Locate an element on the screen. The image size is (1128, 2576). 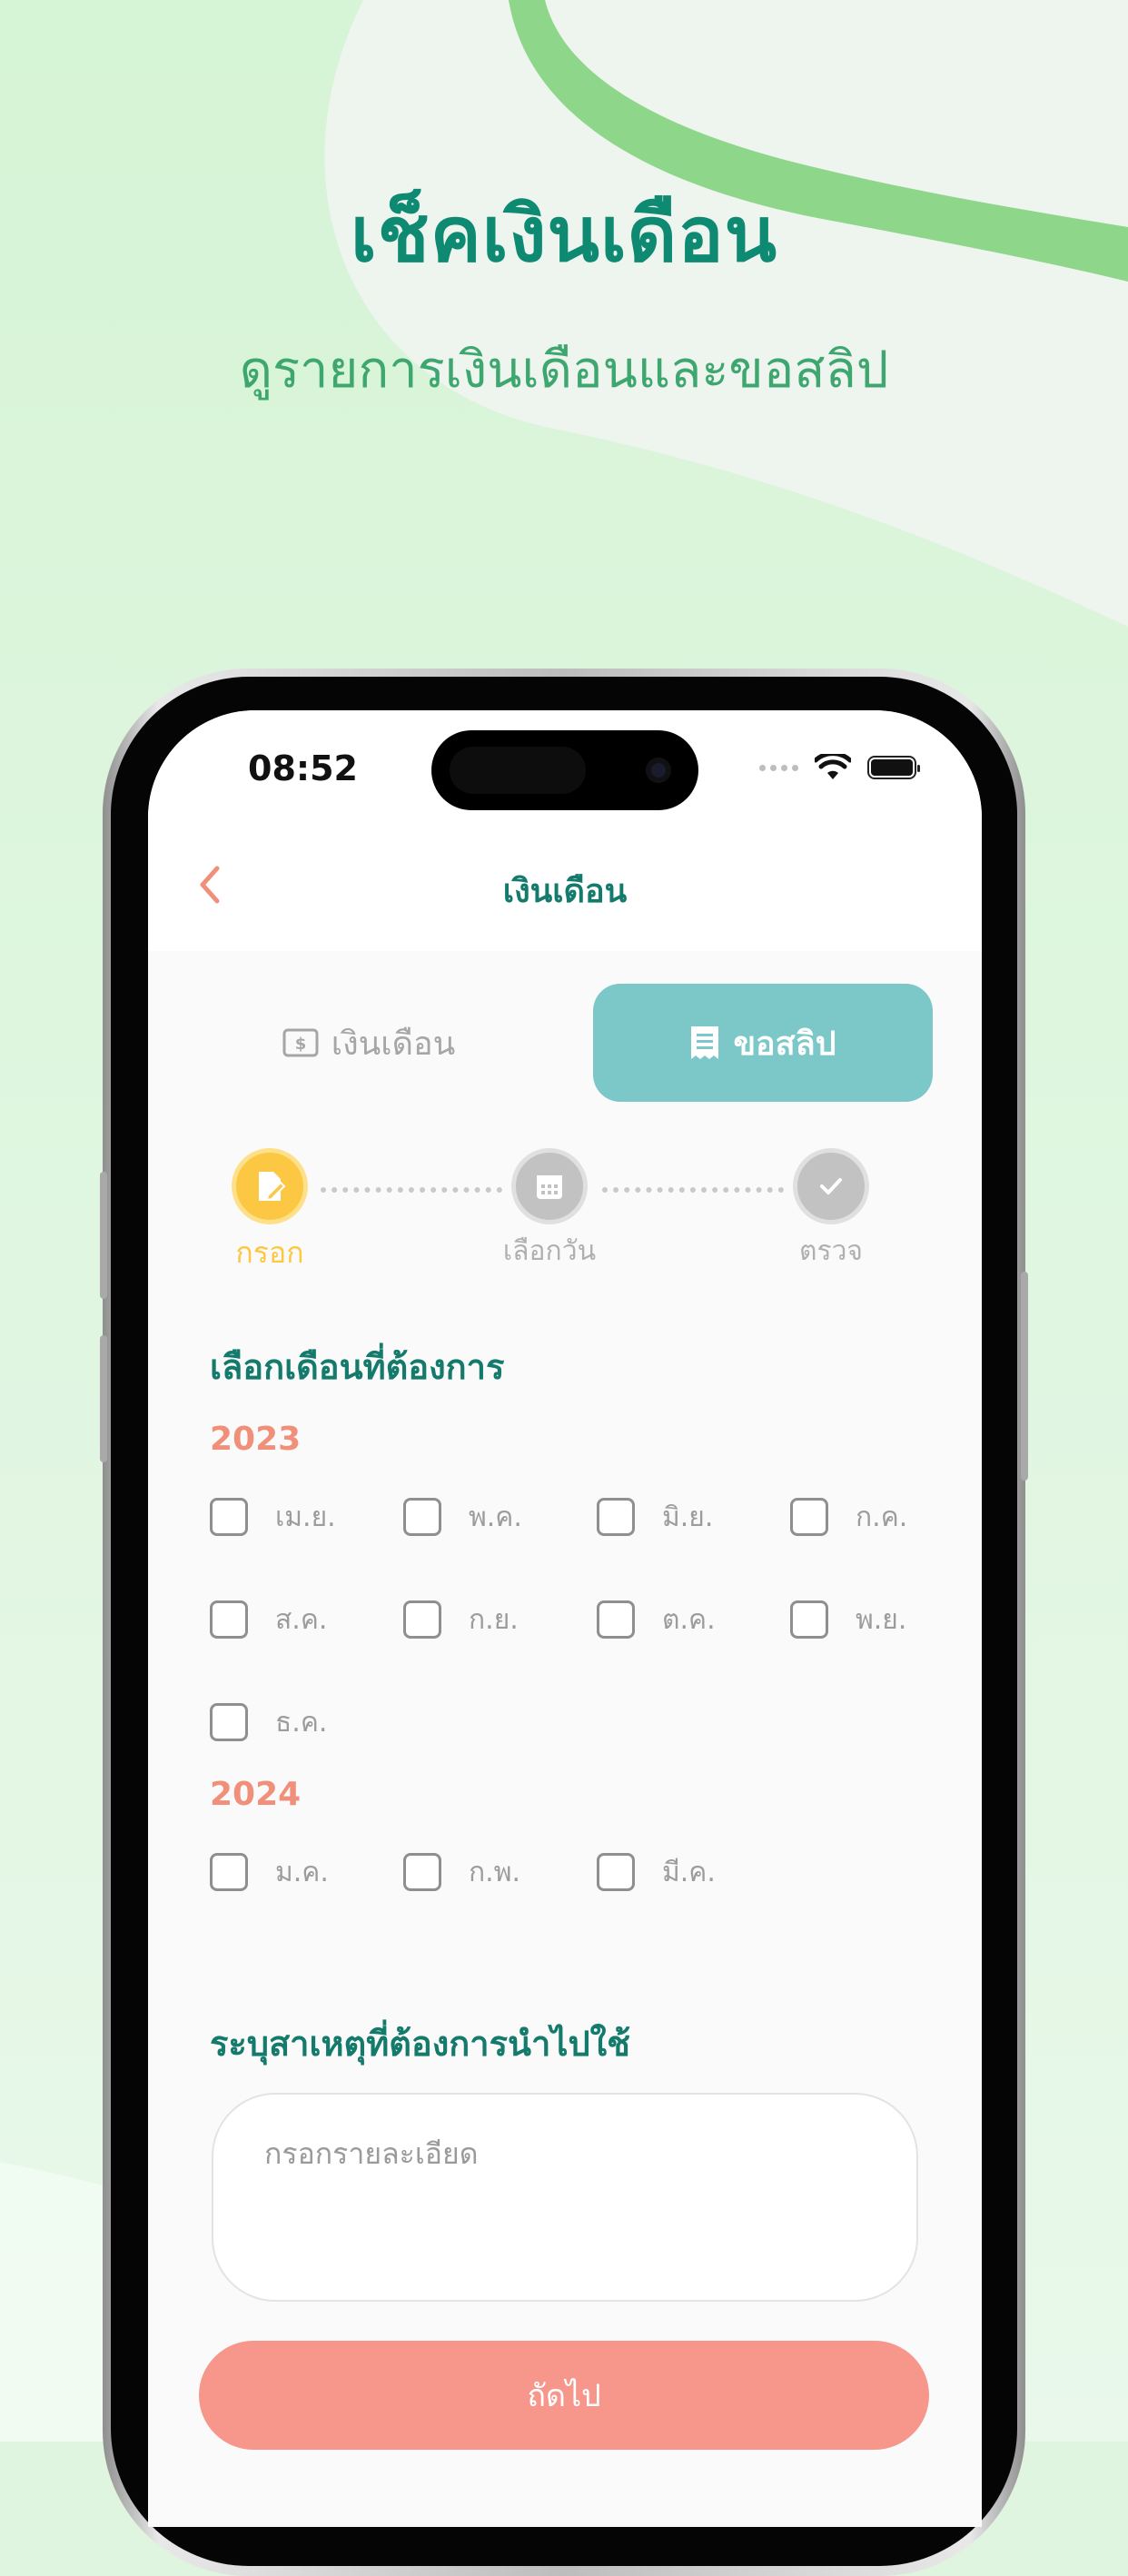
next-button: ถัดไป is located at coordinates (564, 2395).